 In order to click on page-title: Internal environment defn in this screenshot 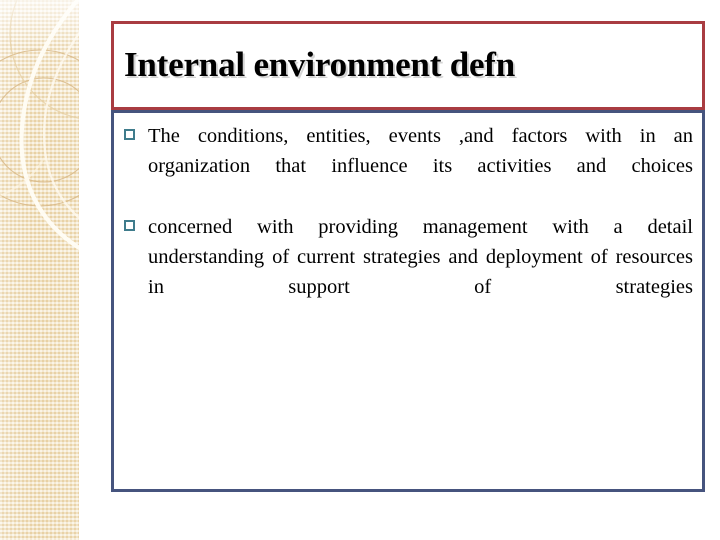, I will do `click(320, 65)`.